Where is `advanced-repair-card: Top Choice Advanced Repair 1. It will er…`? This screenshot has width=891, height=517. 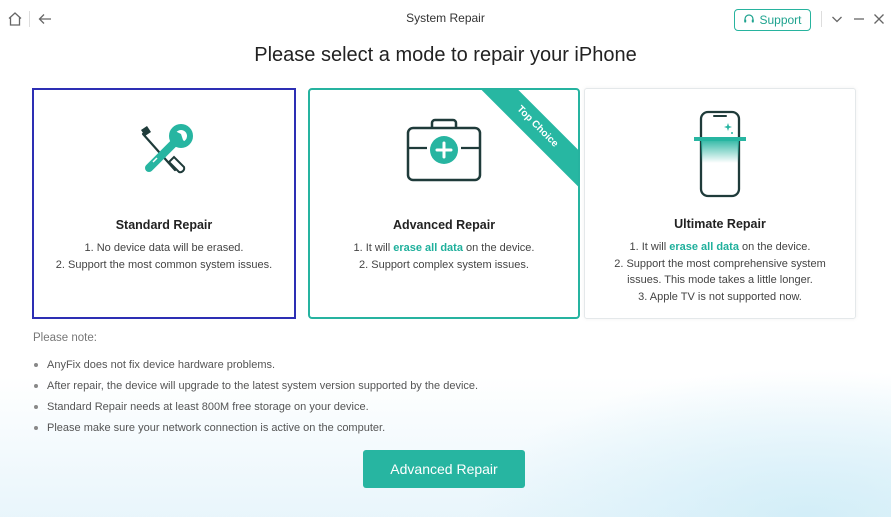
advanced-repair-card: Top Choice Advanced Repair 1. It will er… is located at coordinates (444, 203).